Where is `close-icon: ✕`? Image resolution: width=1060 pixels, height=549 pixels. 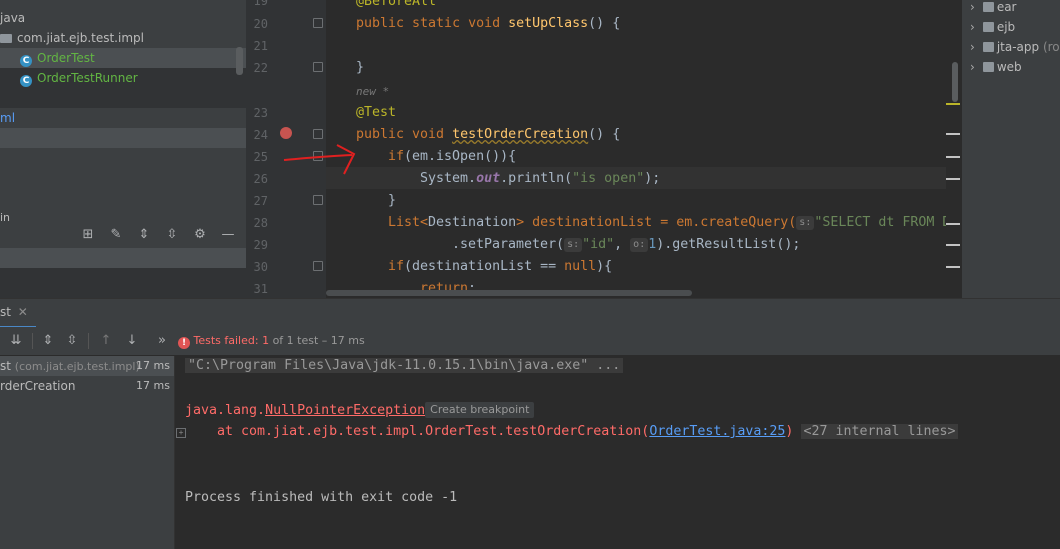
close-icon: ✕ is located at coordinates (23, 312).